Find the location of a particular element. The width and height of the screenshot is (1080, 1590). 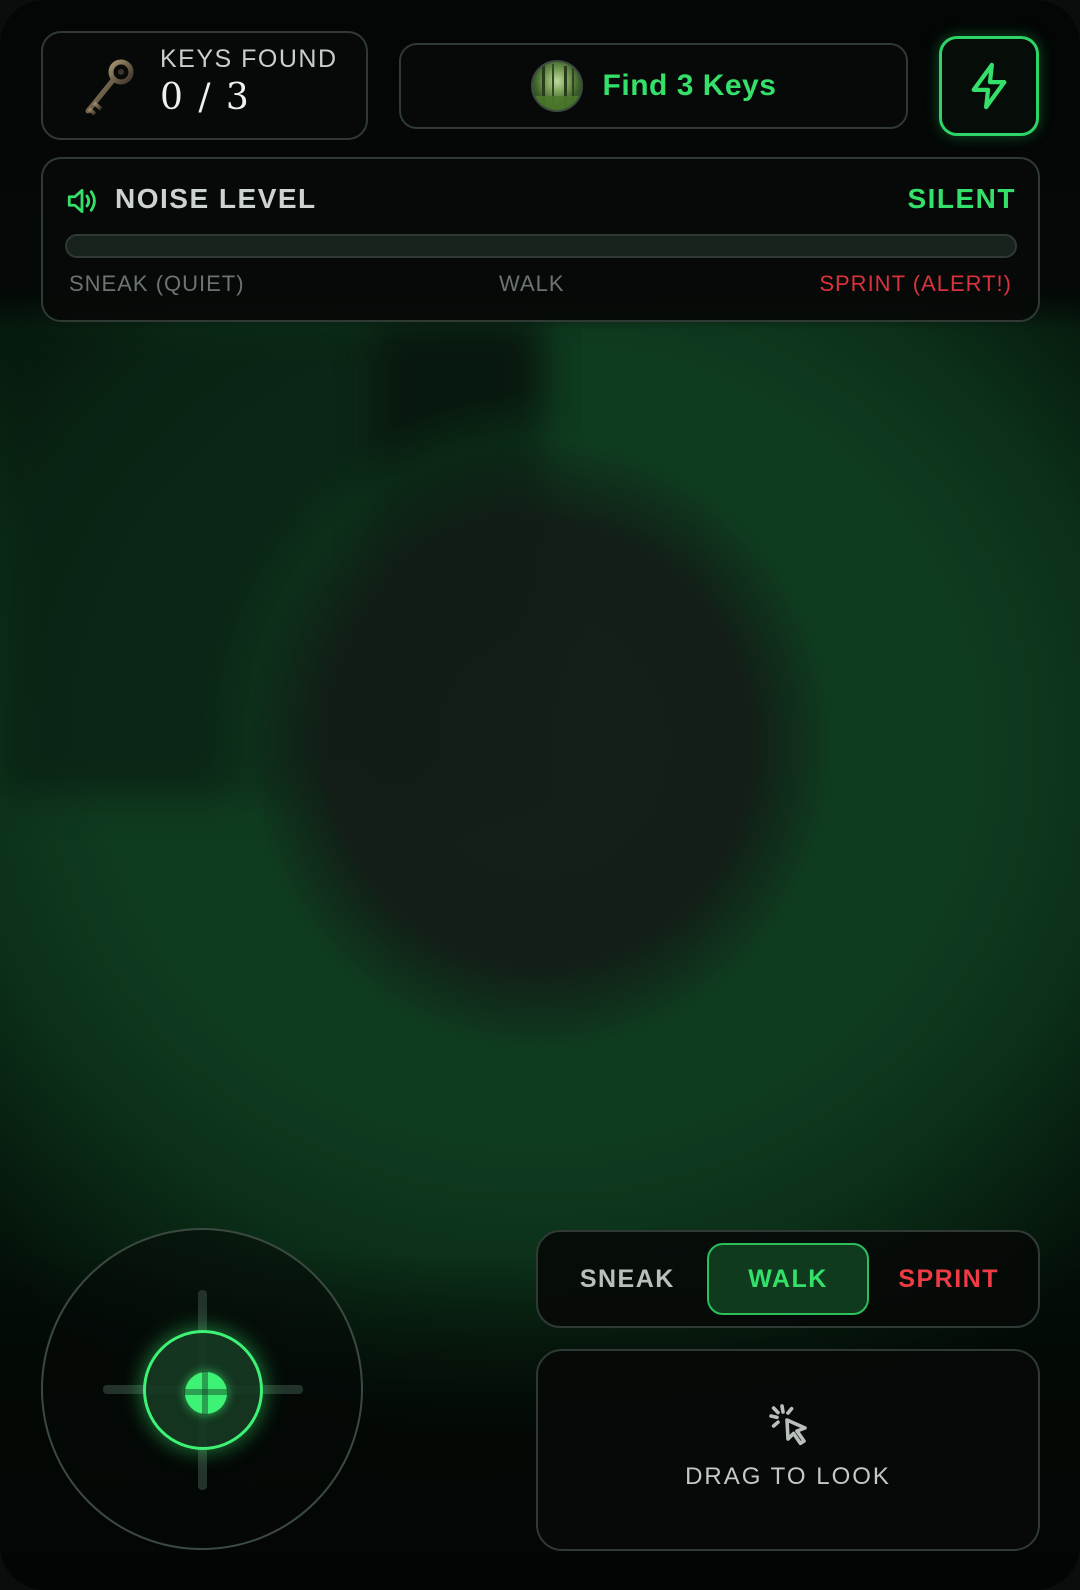

speed-option-walk: WALK is located at coordinates (788, 1279).